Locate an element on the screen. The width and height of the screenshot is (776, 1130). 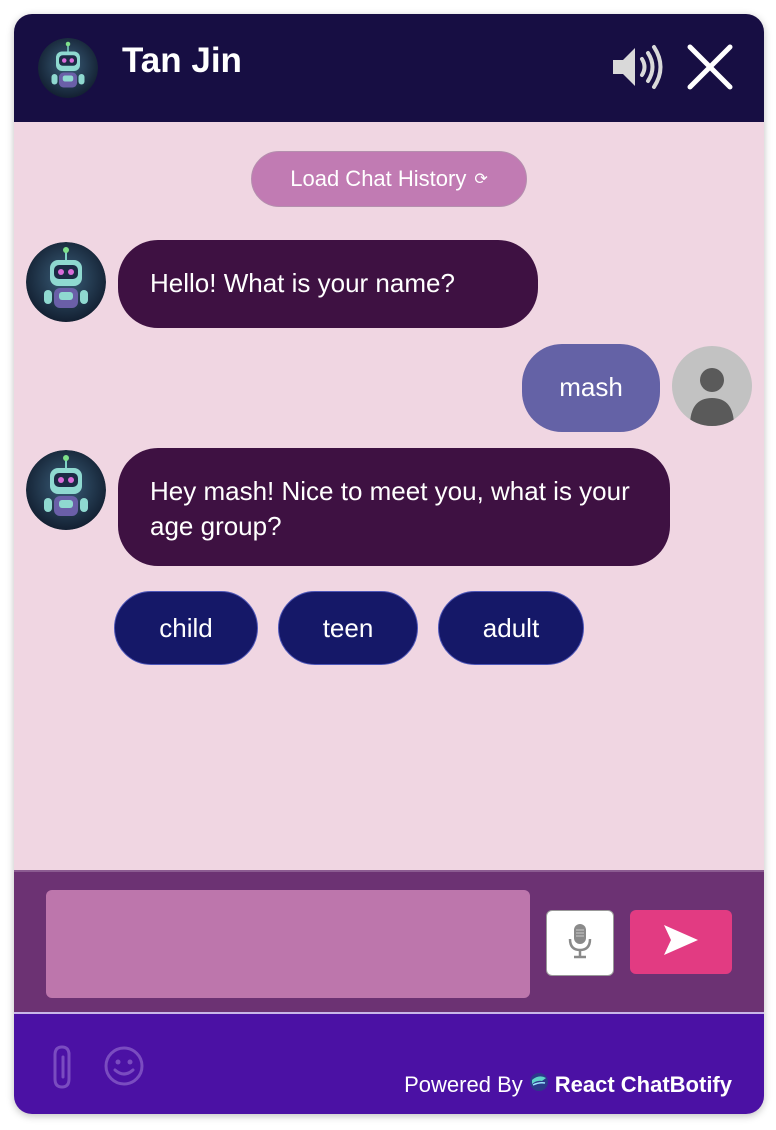
chat-header: Tan Jin is located at coordinates (389, 68).